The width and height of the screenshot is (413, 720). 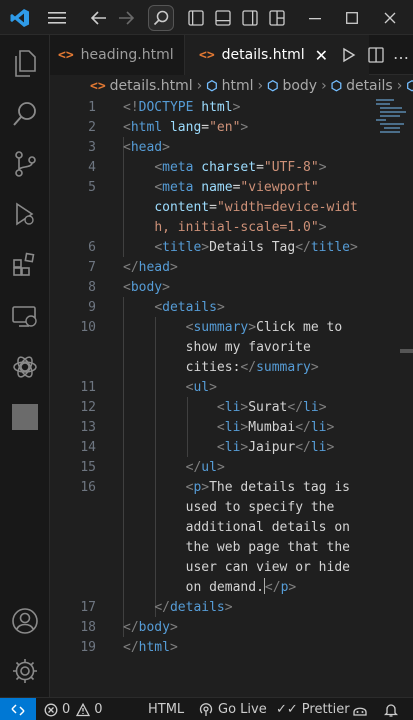 What do you see at coordinates (181, 108) in the screenshot?
I see `code-line: <!DOCTYPE html>` at bounding box center [181, 108].